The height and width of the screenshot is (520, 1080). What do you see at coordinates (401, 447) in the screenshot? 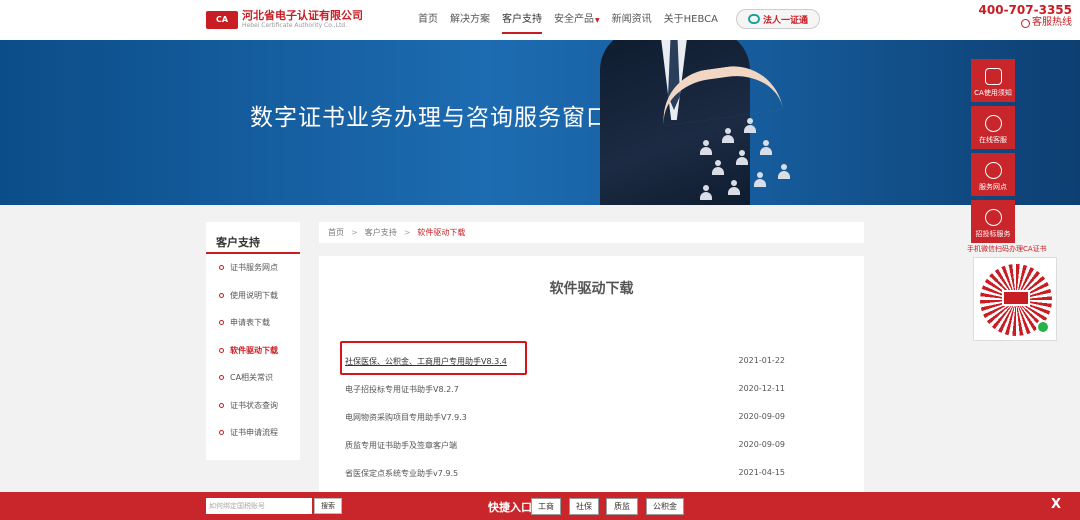
I see `download-link: 质监专用证书助手及签章客户端` at bounding box center [401, 447].